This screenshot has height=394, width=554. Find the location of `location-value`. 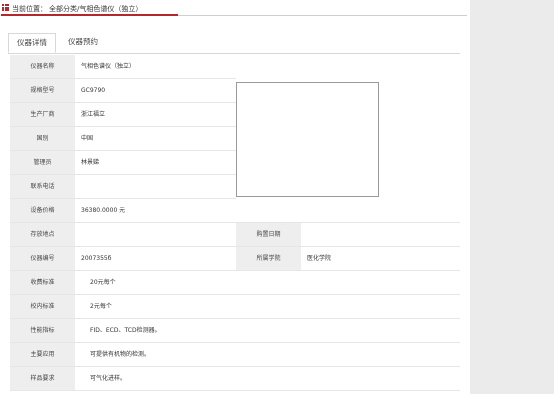

location-value is located at coordinates (155, 235).